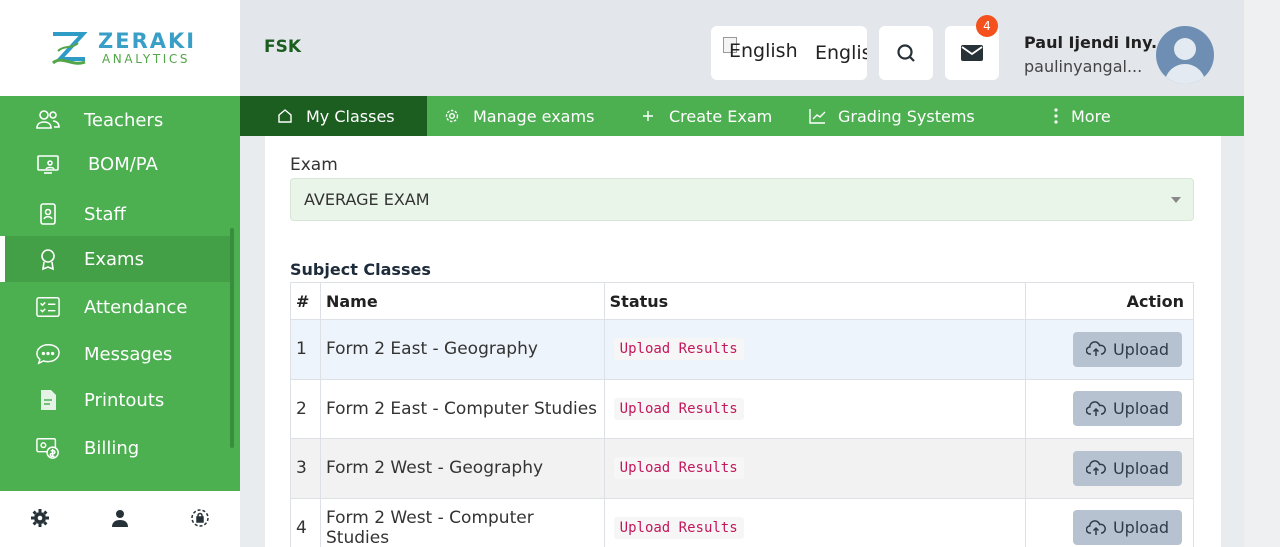 This screenshot has height=547, width=1280. What do you see at coordinates (462, 301) in the screenshot?
I see `column-header-name: Name` at bounding box center [462, 301].